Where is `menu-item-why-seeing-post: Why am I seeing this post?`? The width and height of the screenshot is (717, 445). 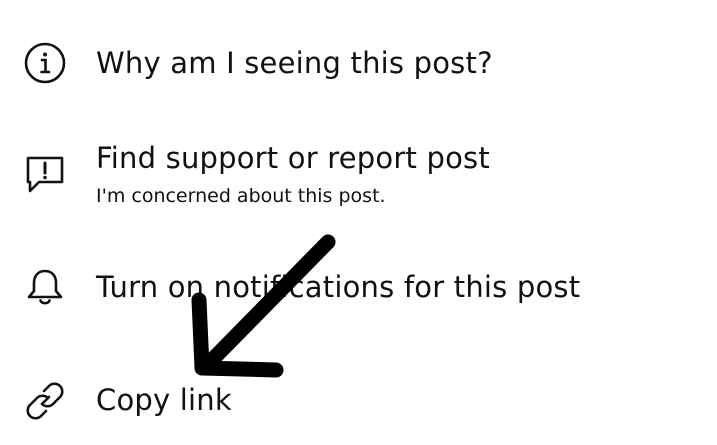
menu-item-why-seeing-post: Why am I seeing this post? is located at coordinates (358, 66).